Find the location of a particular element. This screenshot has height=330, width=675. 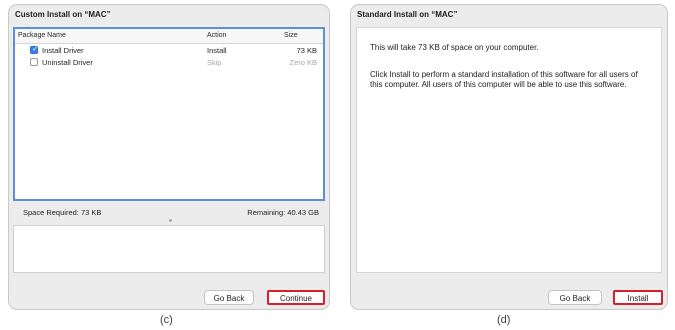

table-header: Package Name Action Size is located at coordinates (169, 36).